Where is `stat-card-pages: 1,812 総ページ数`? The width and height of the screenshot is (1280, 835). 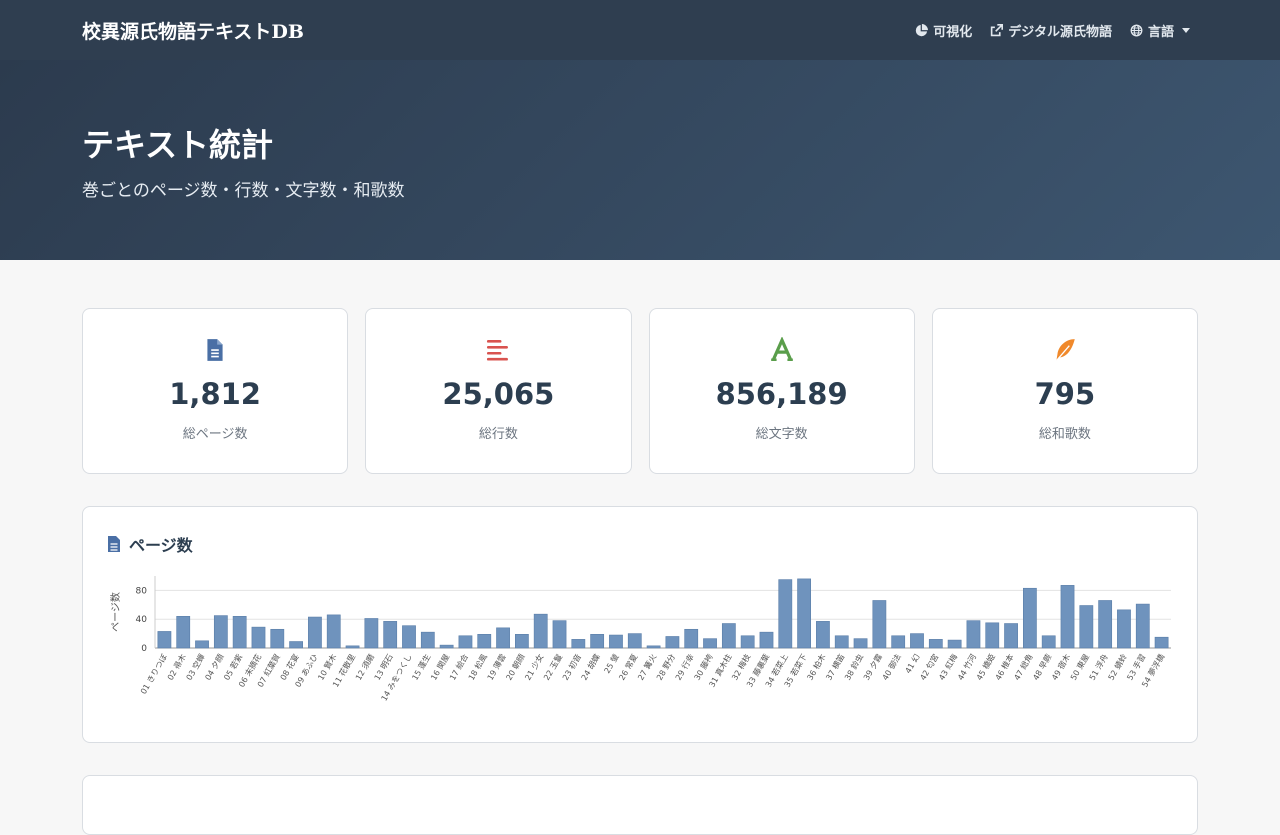
stat-card-pages: 1,812 総ページ数 is located at coordinates (215, 391).